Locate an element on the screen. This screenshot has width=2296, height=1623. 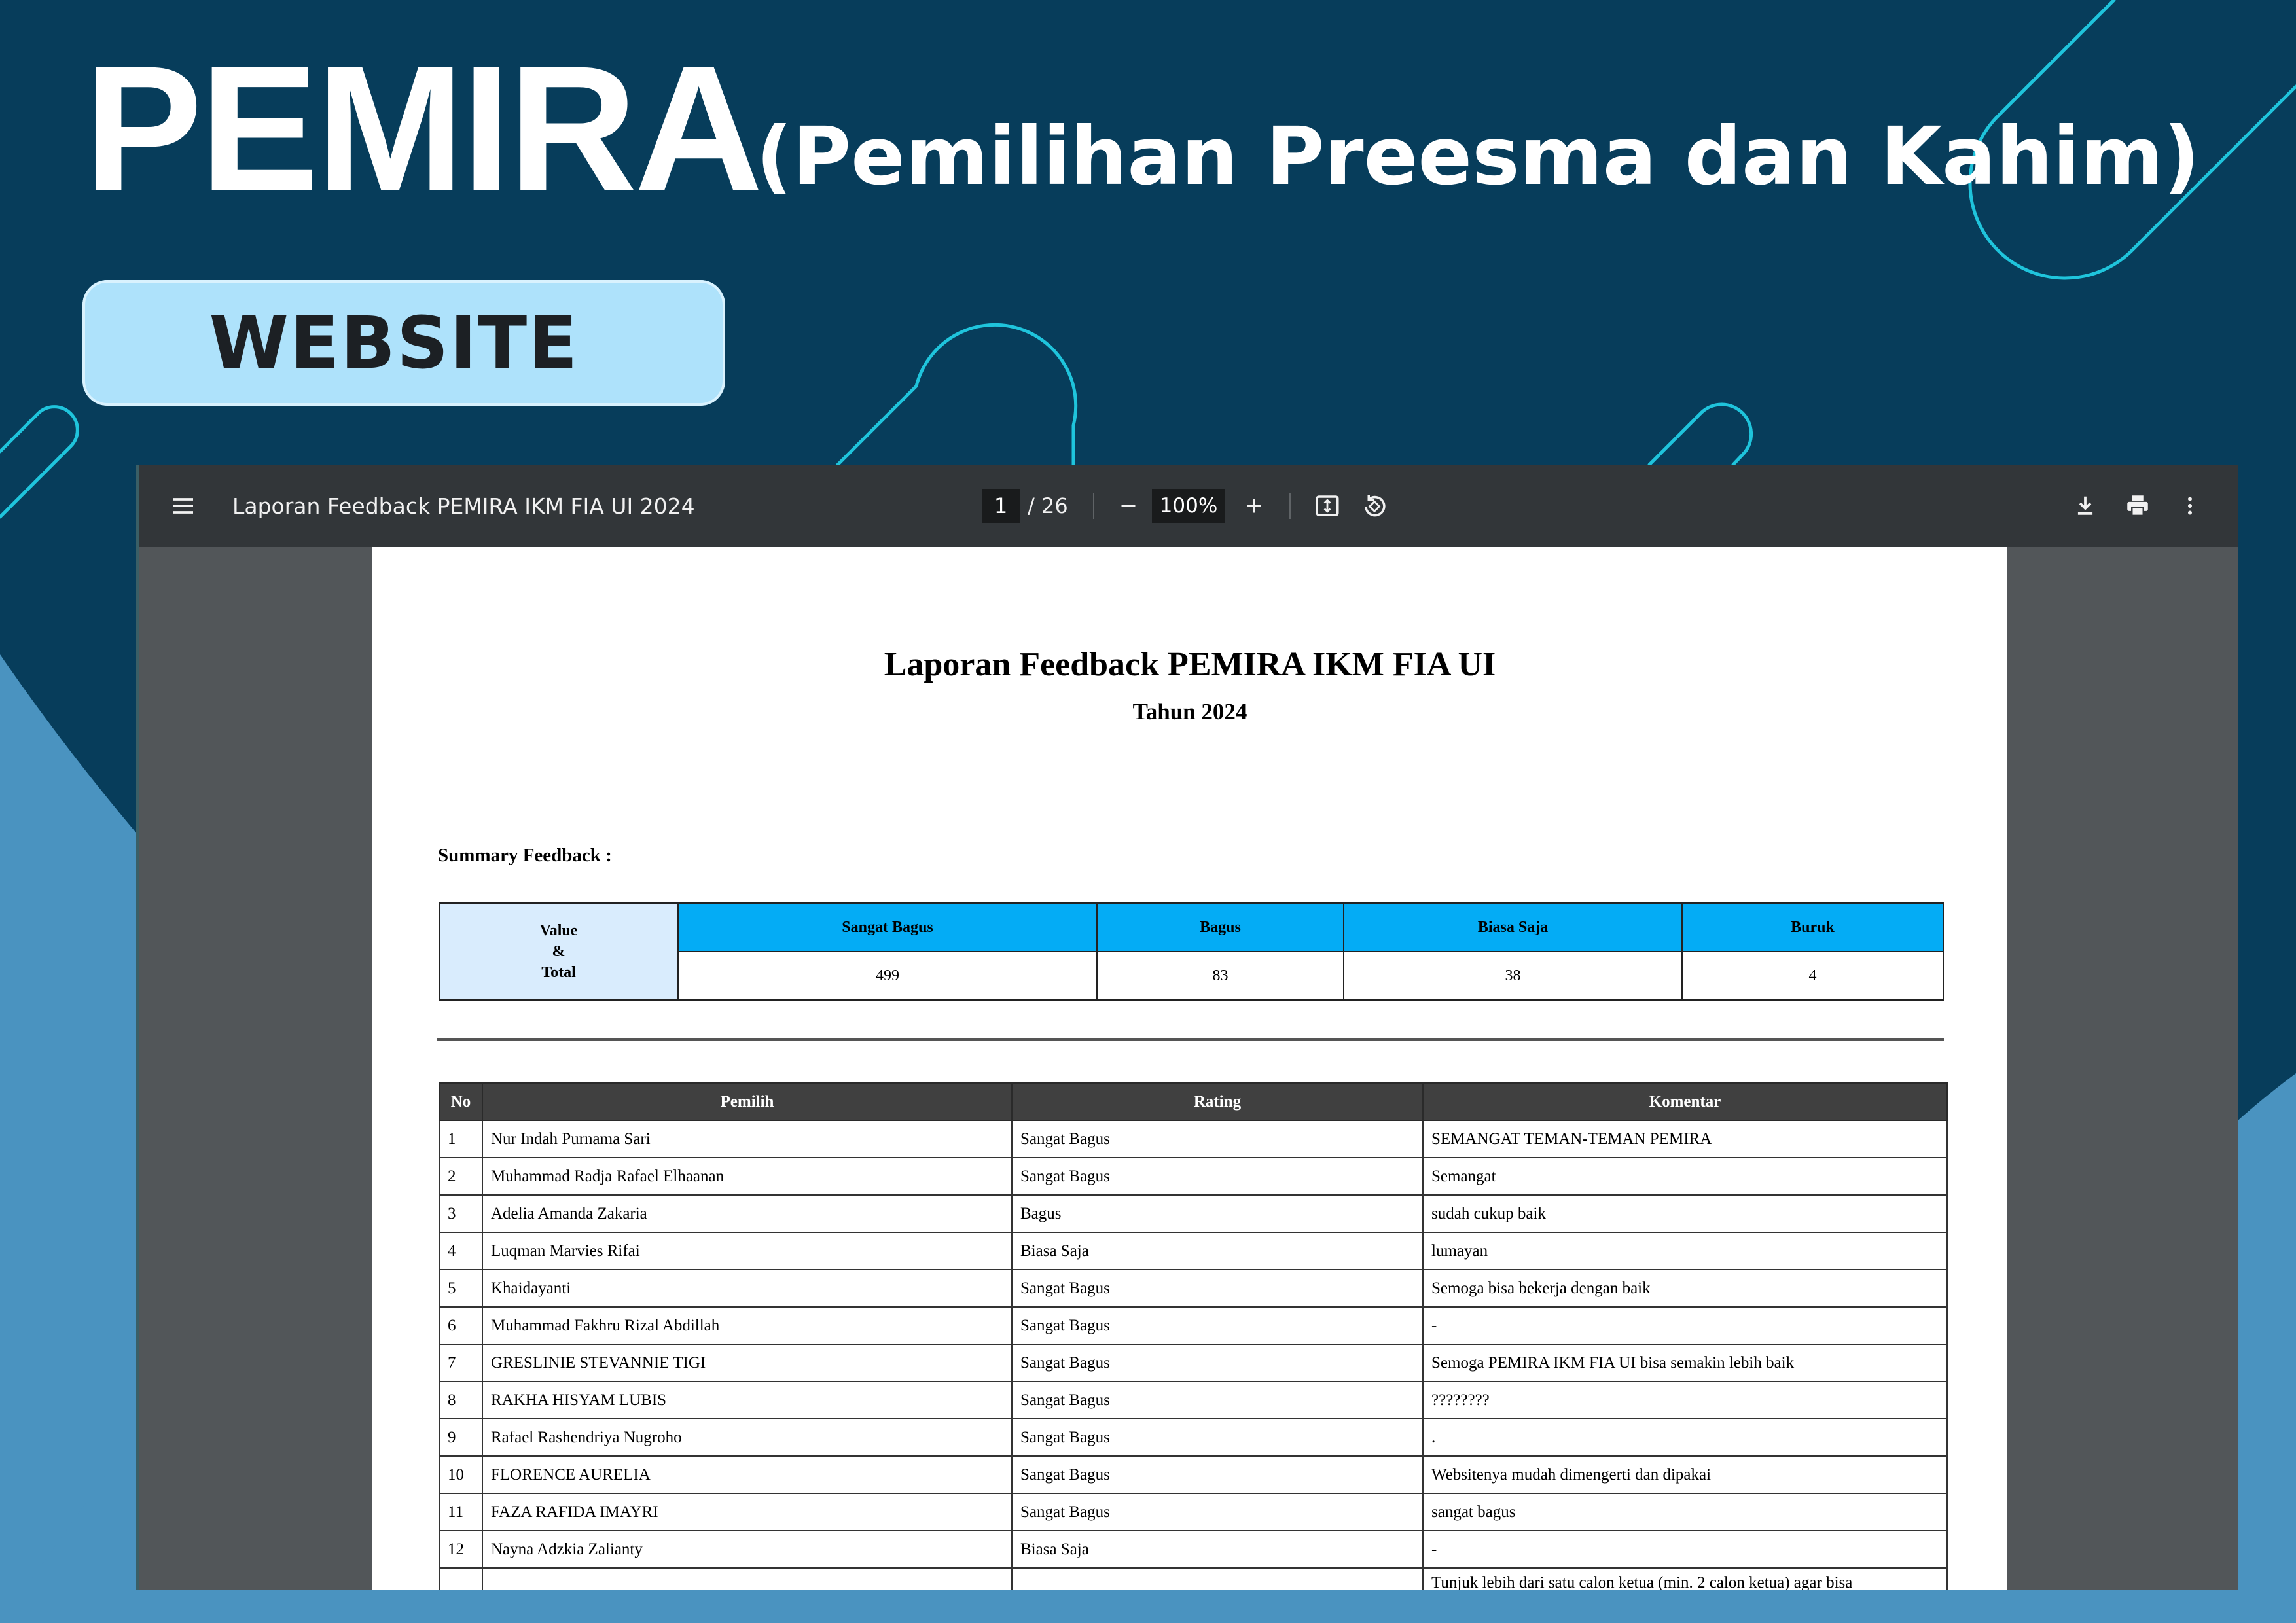
row-number: 7 is located at coordinates (461, 1363).